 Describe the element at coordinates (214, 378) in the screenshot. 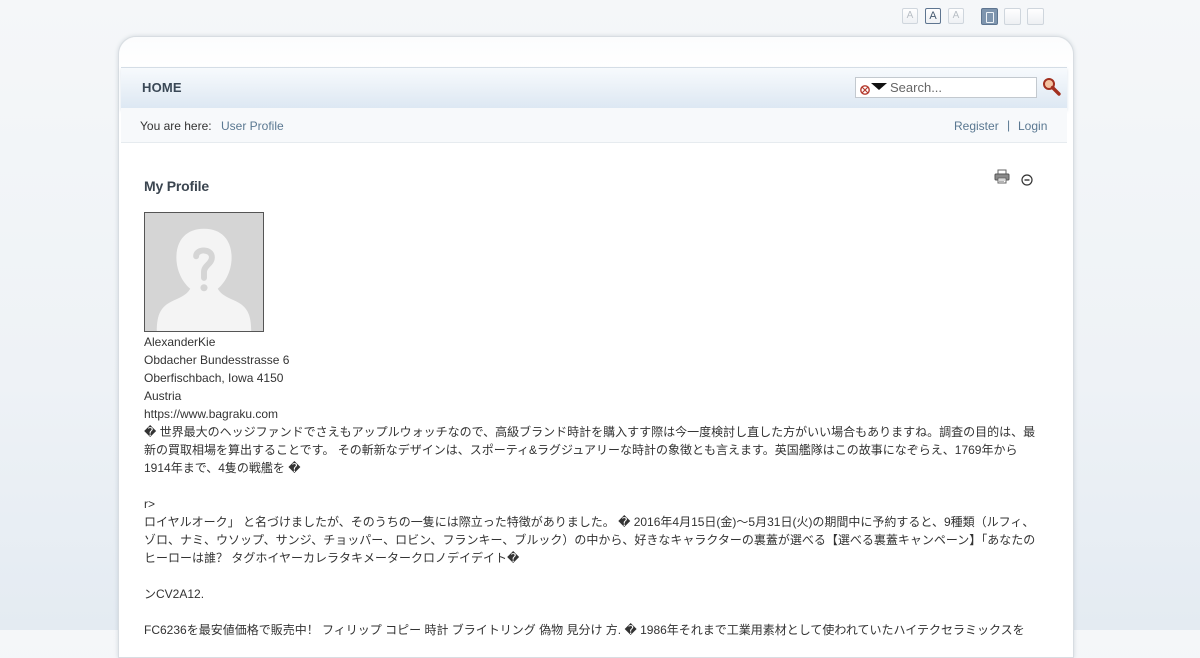

I see `profile-address-line2: Oberfischbach, Iowa 4150` at that location.